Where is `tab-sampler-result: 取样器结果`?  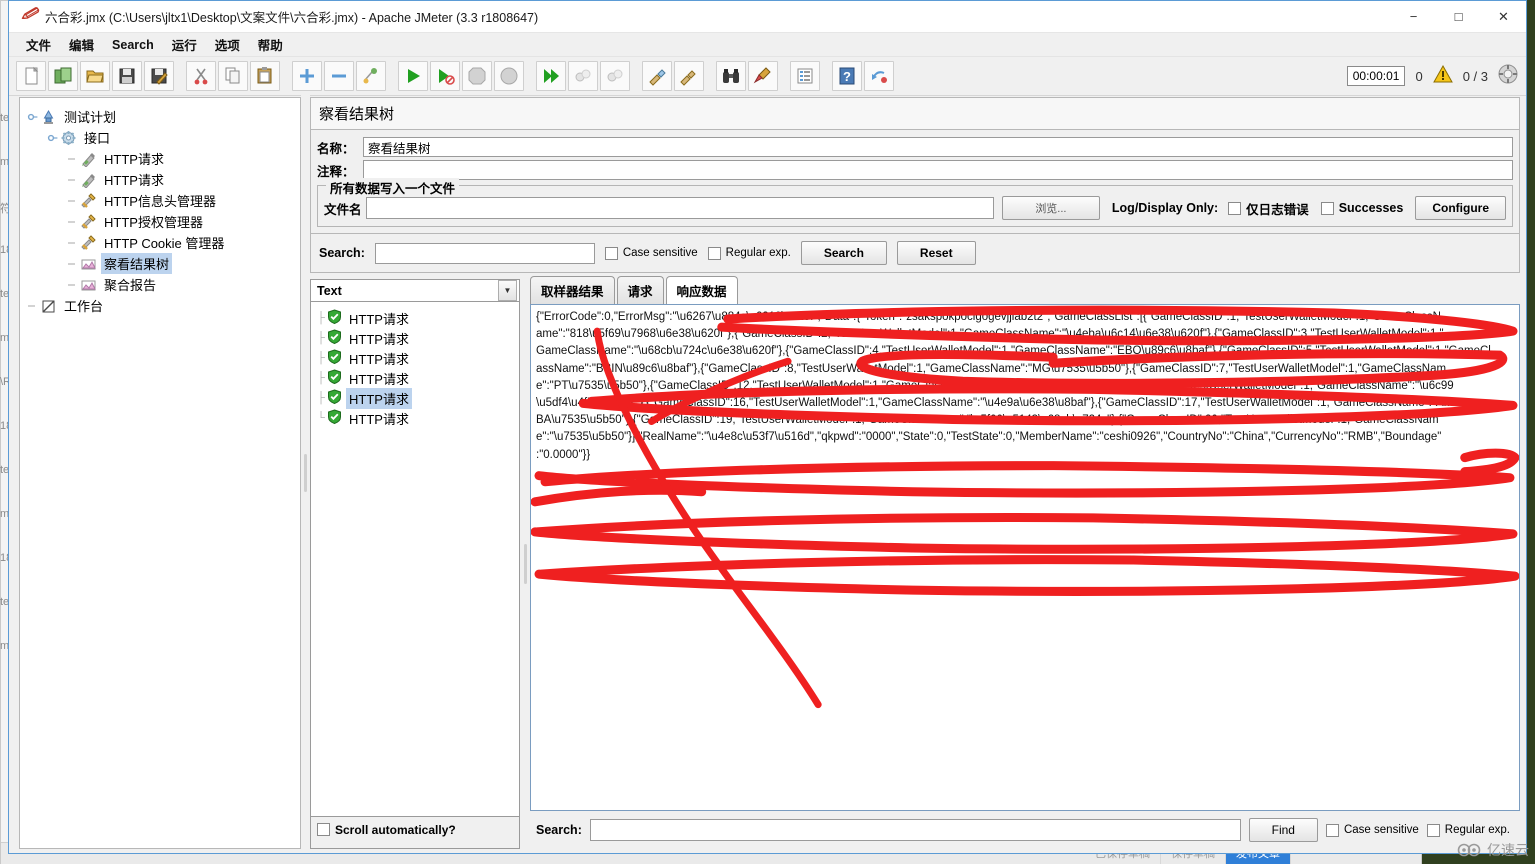 tab-sampler-result: 取样器结果 is located at coordinates (572, 290).